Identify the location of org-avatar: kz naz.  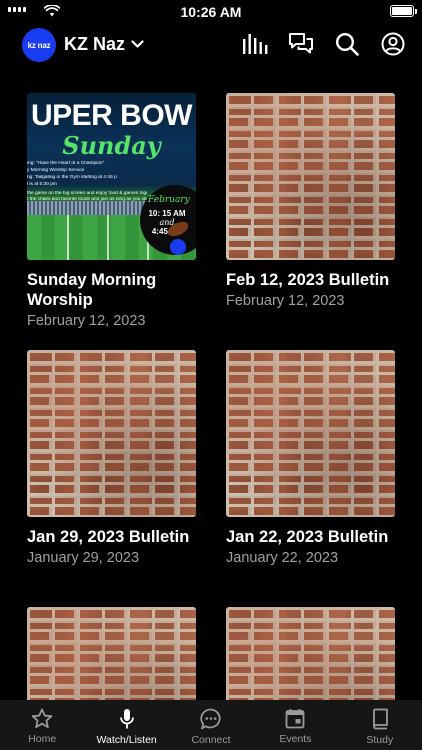
(39, 45).